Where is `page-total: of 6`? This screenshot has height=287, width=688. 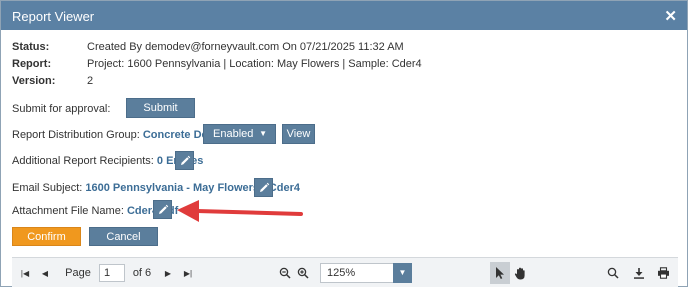
page-total: of 6 is located at coordinates (142, 273).